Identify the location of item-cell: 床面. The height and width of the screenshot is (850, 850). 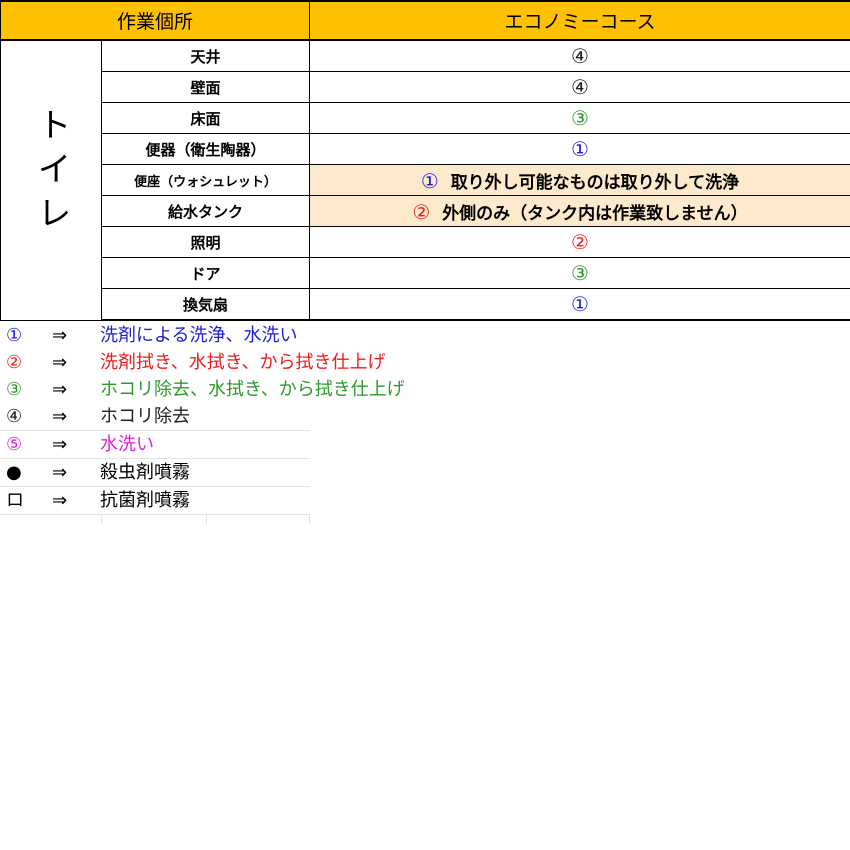
(205, 118).